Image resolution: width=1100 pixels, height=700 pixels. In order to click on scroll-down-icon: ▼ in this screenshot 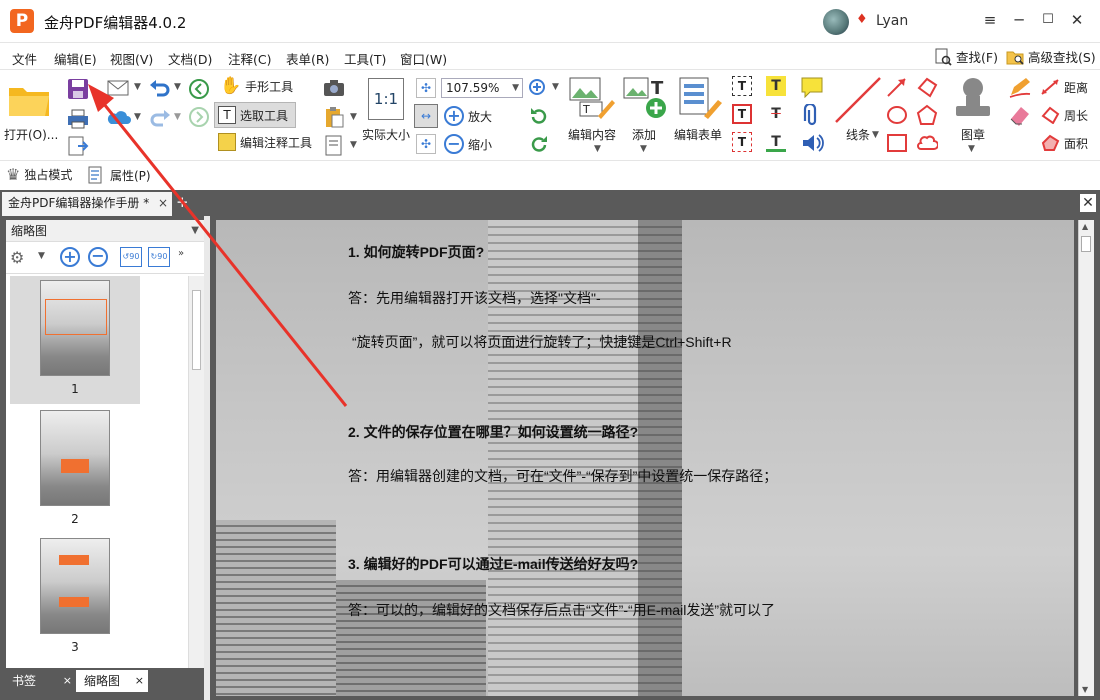, I will do `click(1085, 689)`.